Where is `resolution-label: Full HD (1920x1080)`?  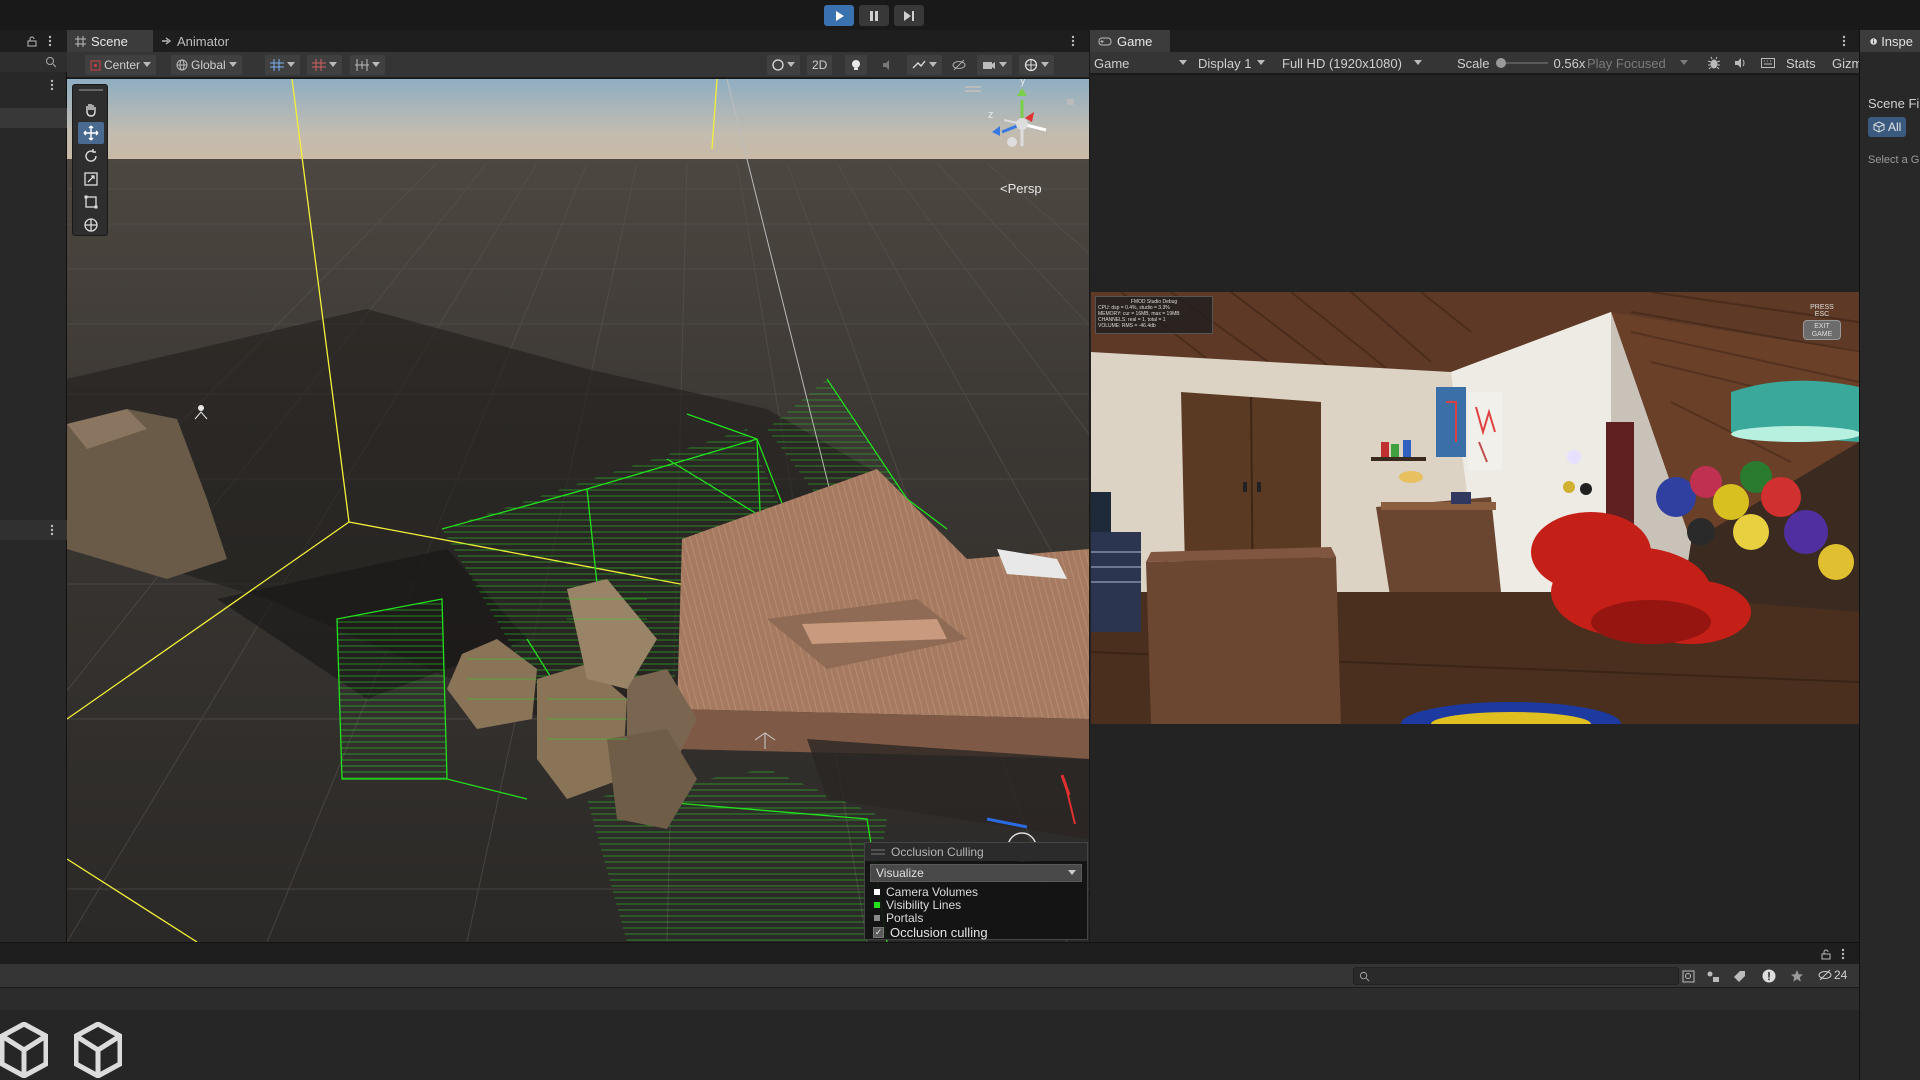 resolution-label: Full HD (1920x1080) is located at coordinates (1342, 63).